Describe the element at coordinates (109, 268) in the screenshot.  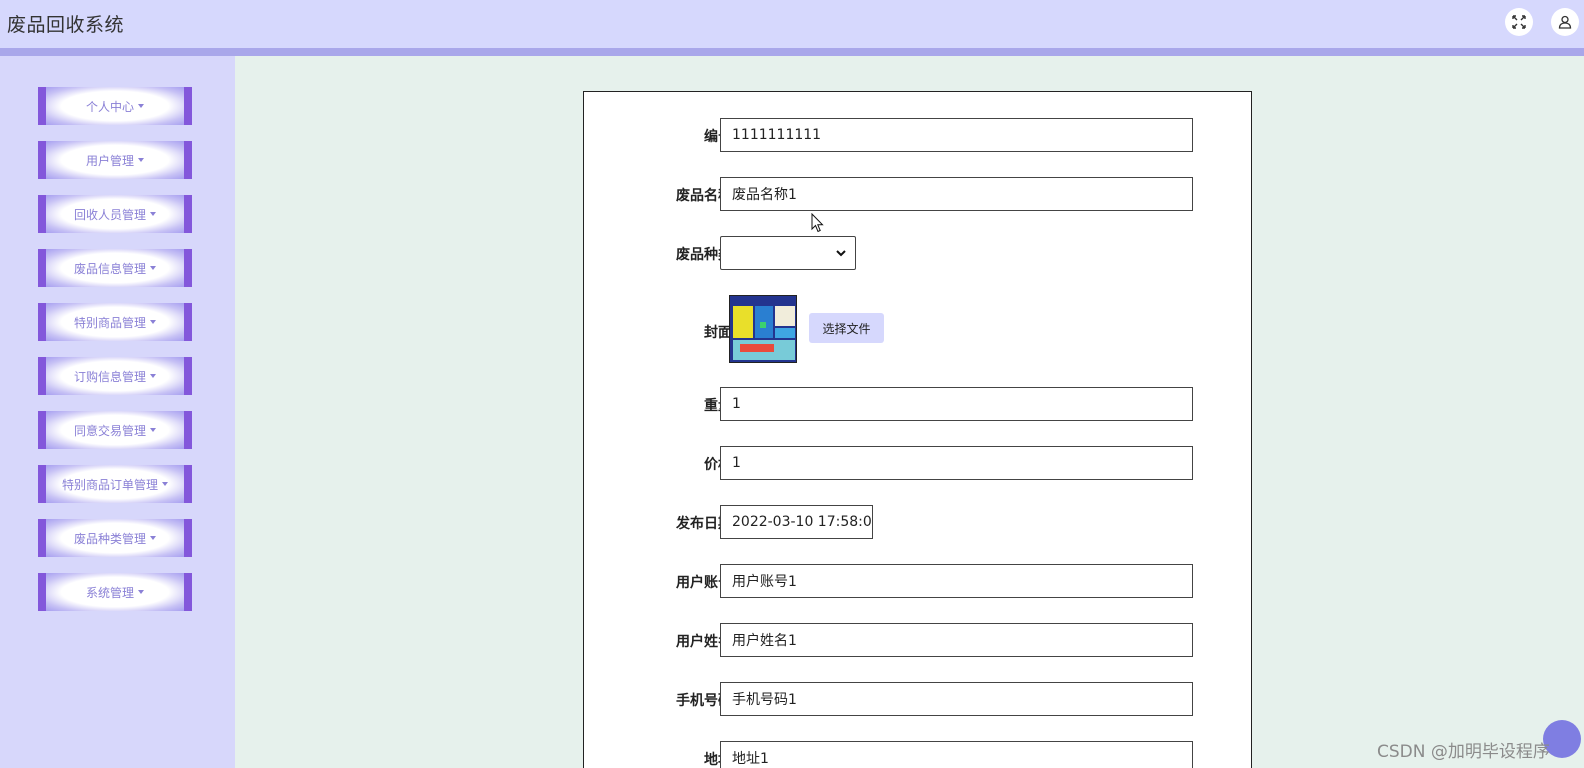
I see `sidebar-item-label: 废品信息管理` at that location.